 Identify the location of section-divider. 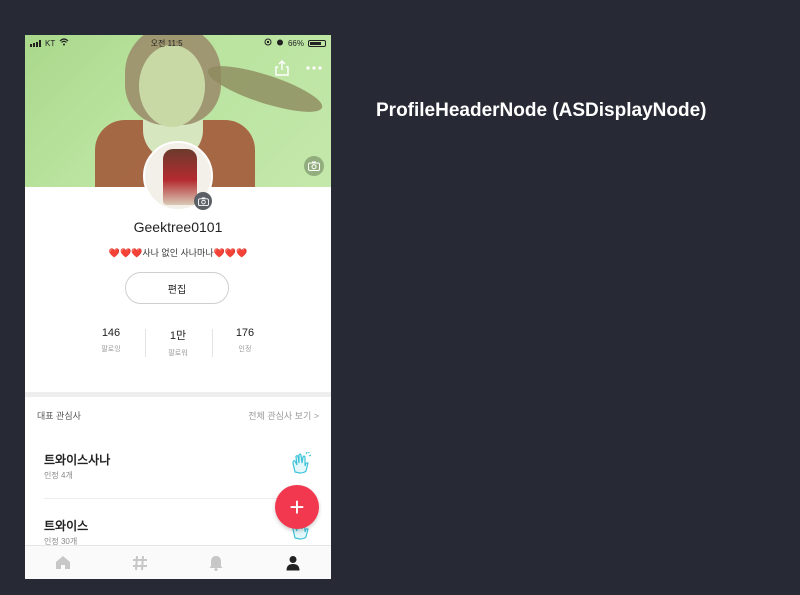
(178, 394).